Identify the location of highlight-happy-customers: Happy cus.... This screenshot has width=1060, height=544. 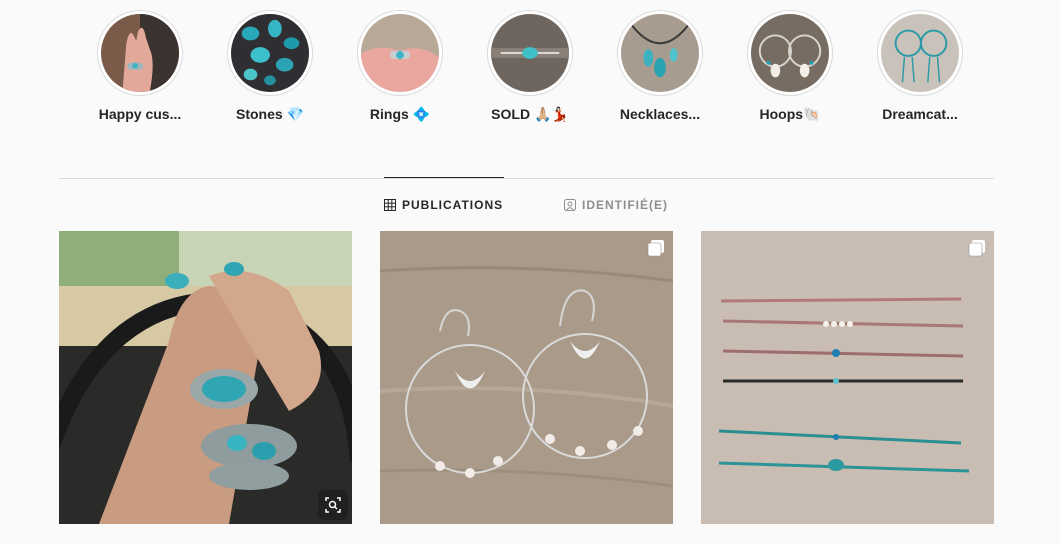
(140, 66).